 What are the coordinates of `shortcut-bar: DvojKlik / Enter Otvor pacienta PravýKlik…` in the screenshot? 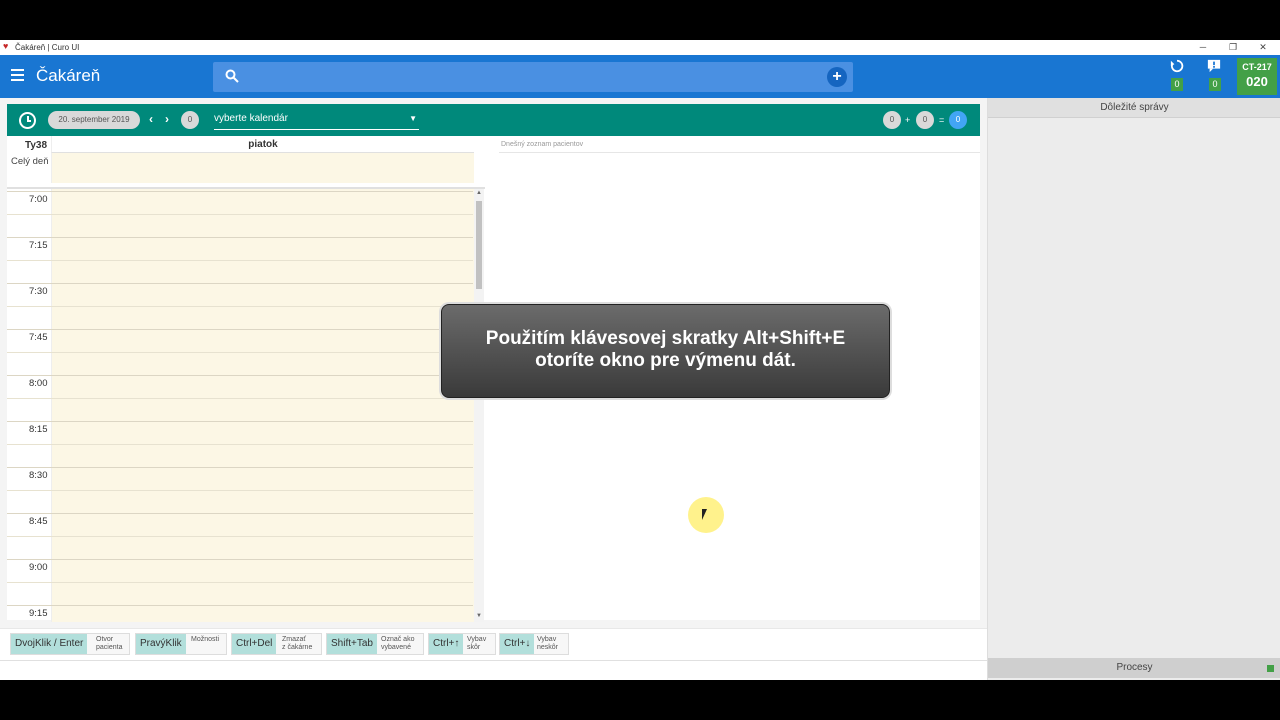 It's located at (493, 644).